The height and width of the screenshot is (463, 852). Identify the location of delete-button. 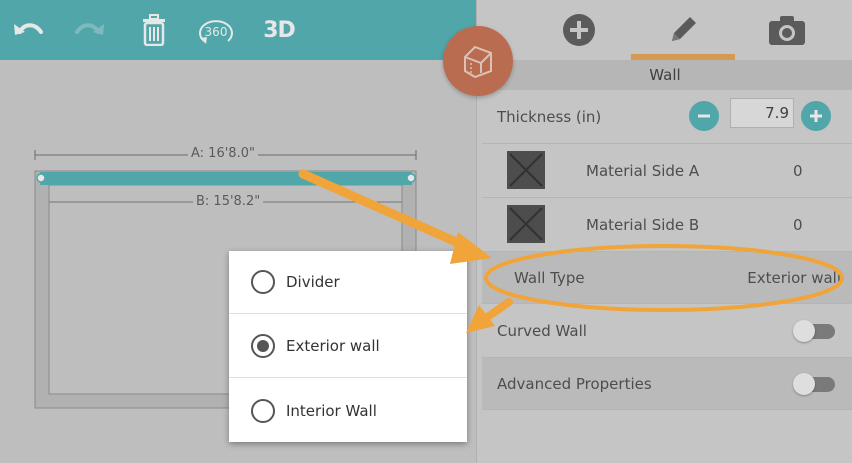
(154, 30).